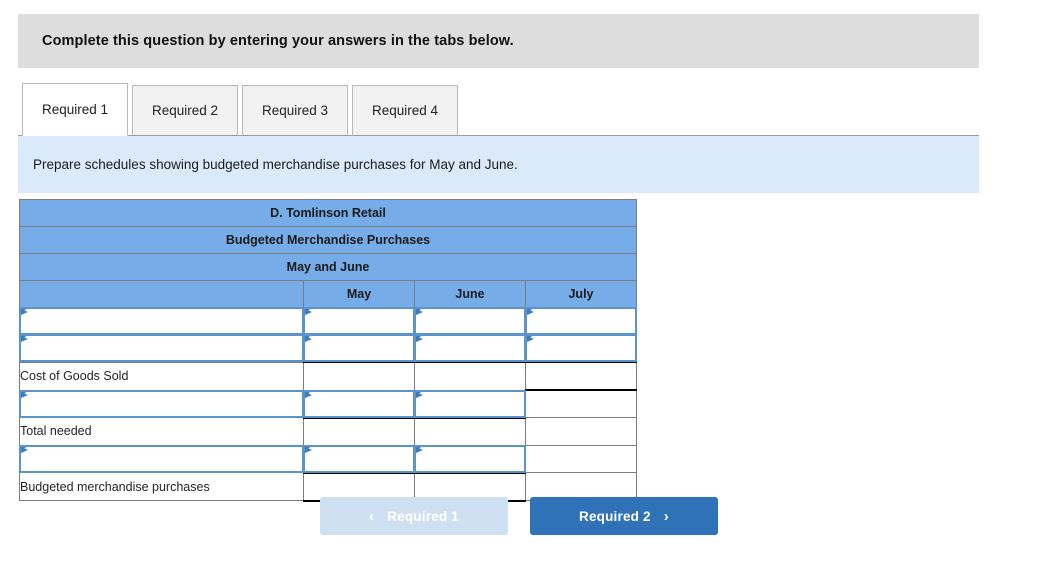  What do you see at coordinates (581, 458) in the screenshot?
I see `row-6-july-cell` at bounding box center [581, 458].